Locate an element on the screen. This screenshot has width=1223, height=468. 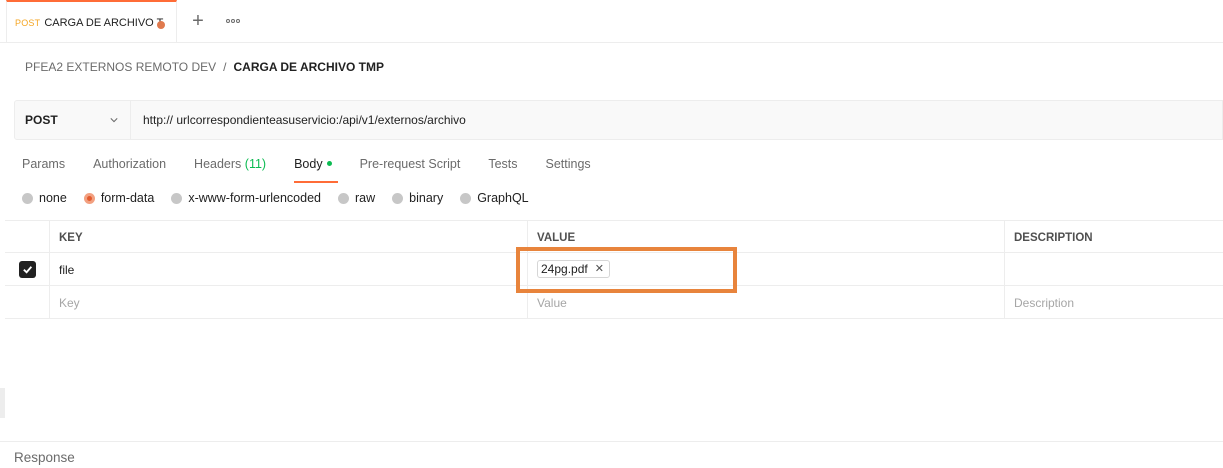
tab-headers: Headers (11) is located at coordinates (230, 168).